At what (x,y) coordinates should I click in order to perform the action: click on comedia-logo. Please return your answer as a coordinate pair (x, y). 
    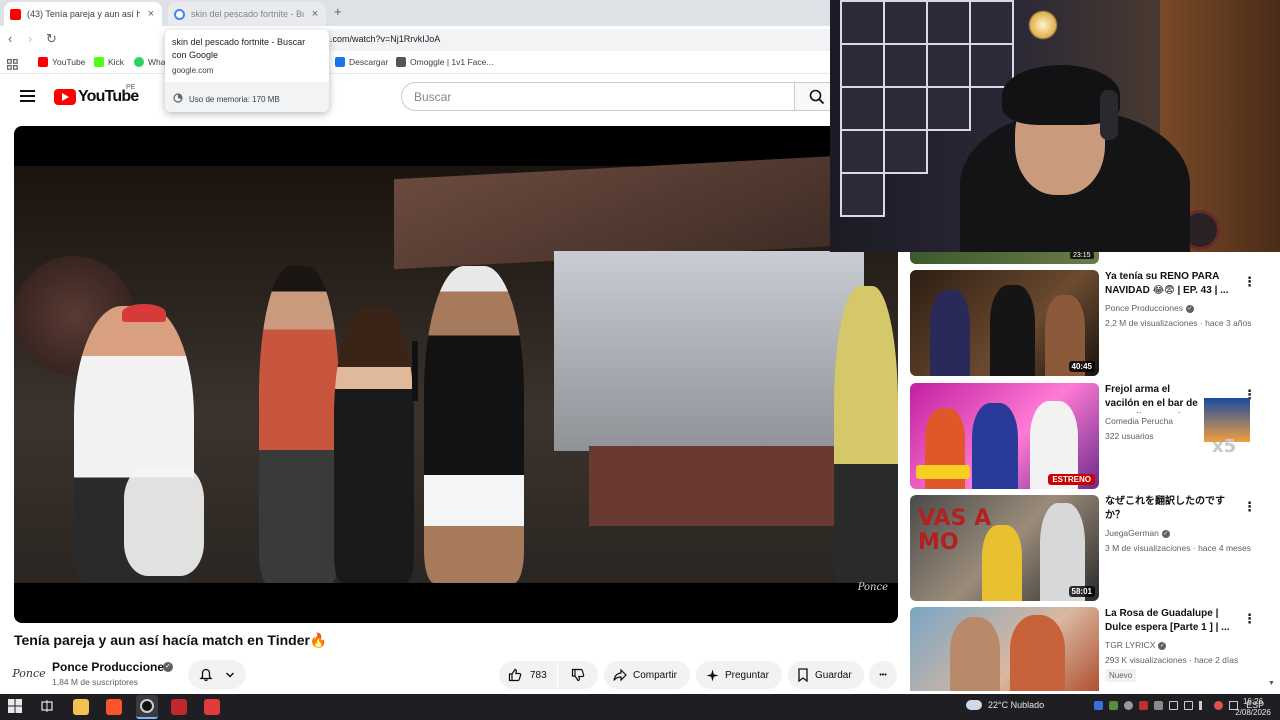
    Looking at the image, I should click on (943, 472).